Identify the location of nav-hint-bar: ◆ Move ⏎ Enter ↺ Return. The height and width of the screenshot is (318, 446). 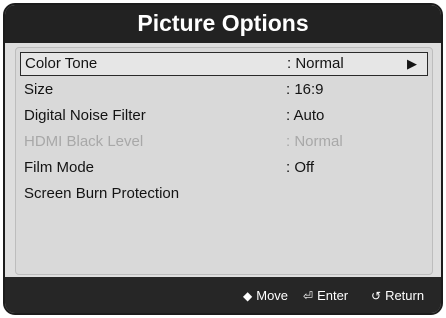
(223, 295).